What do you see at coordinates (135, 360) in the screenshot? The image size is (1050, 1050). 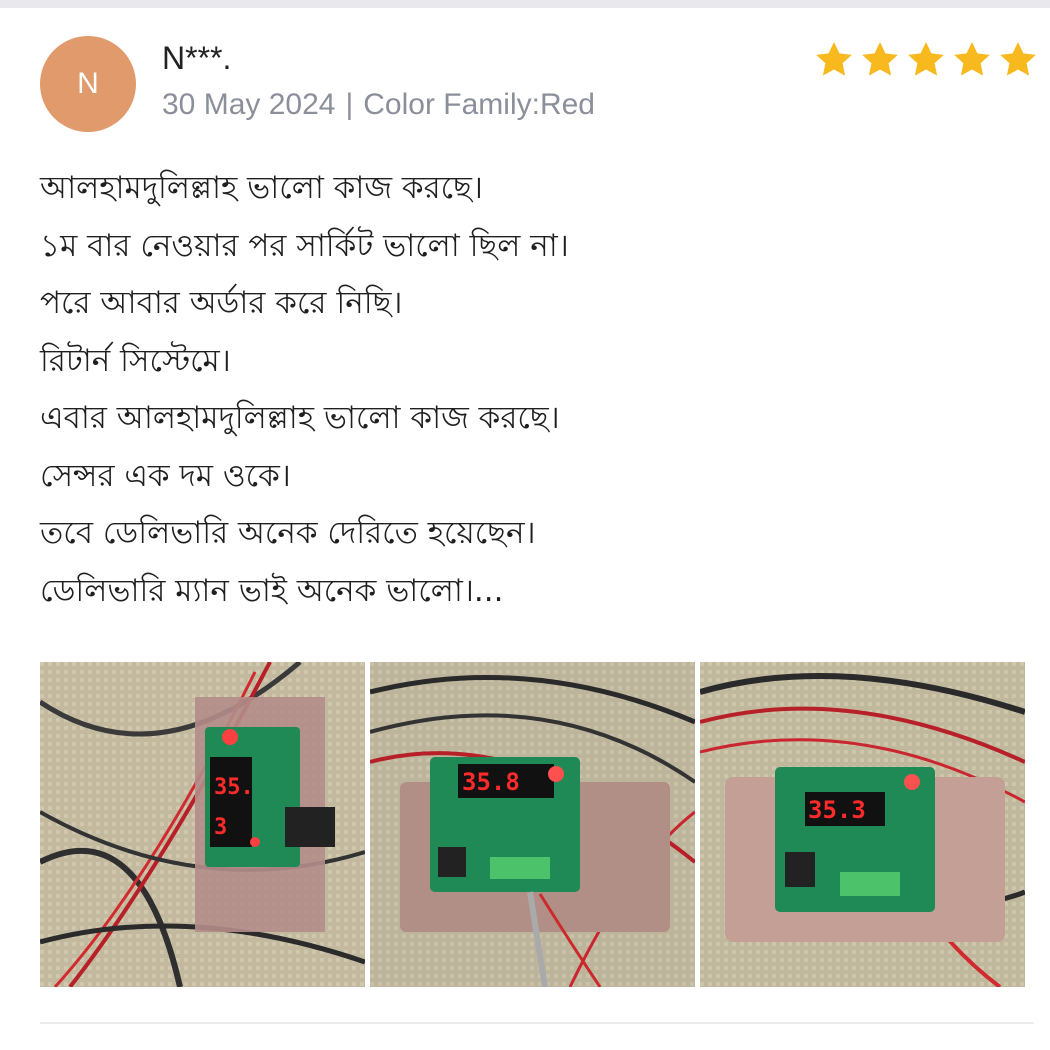 I see `review-line: রিটার্ন সিস্টেমে।` at bounding box center [135, 360].